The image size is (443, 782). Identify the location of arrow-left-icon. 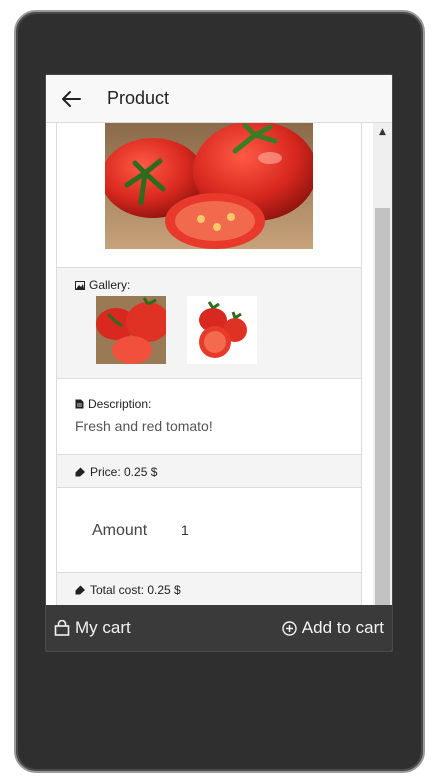
(71, 98).